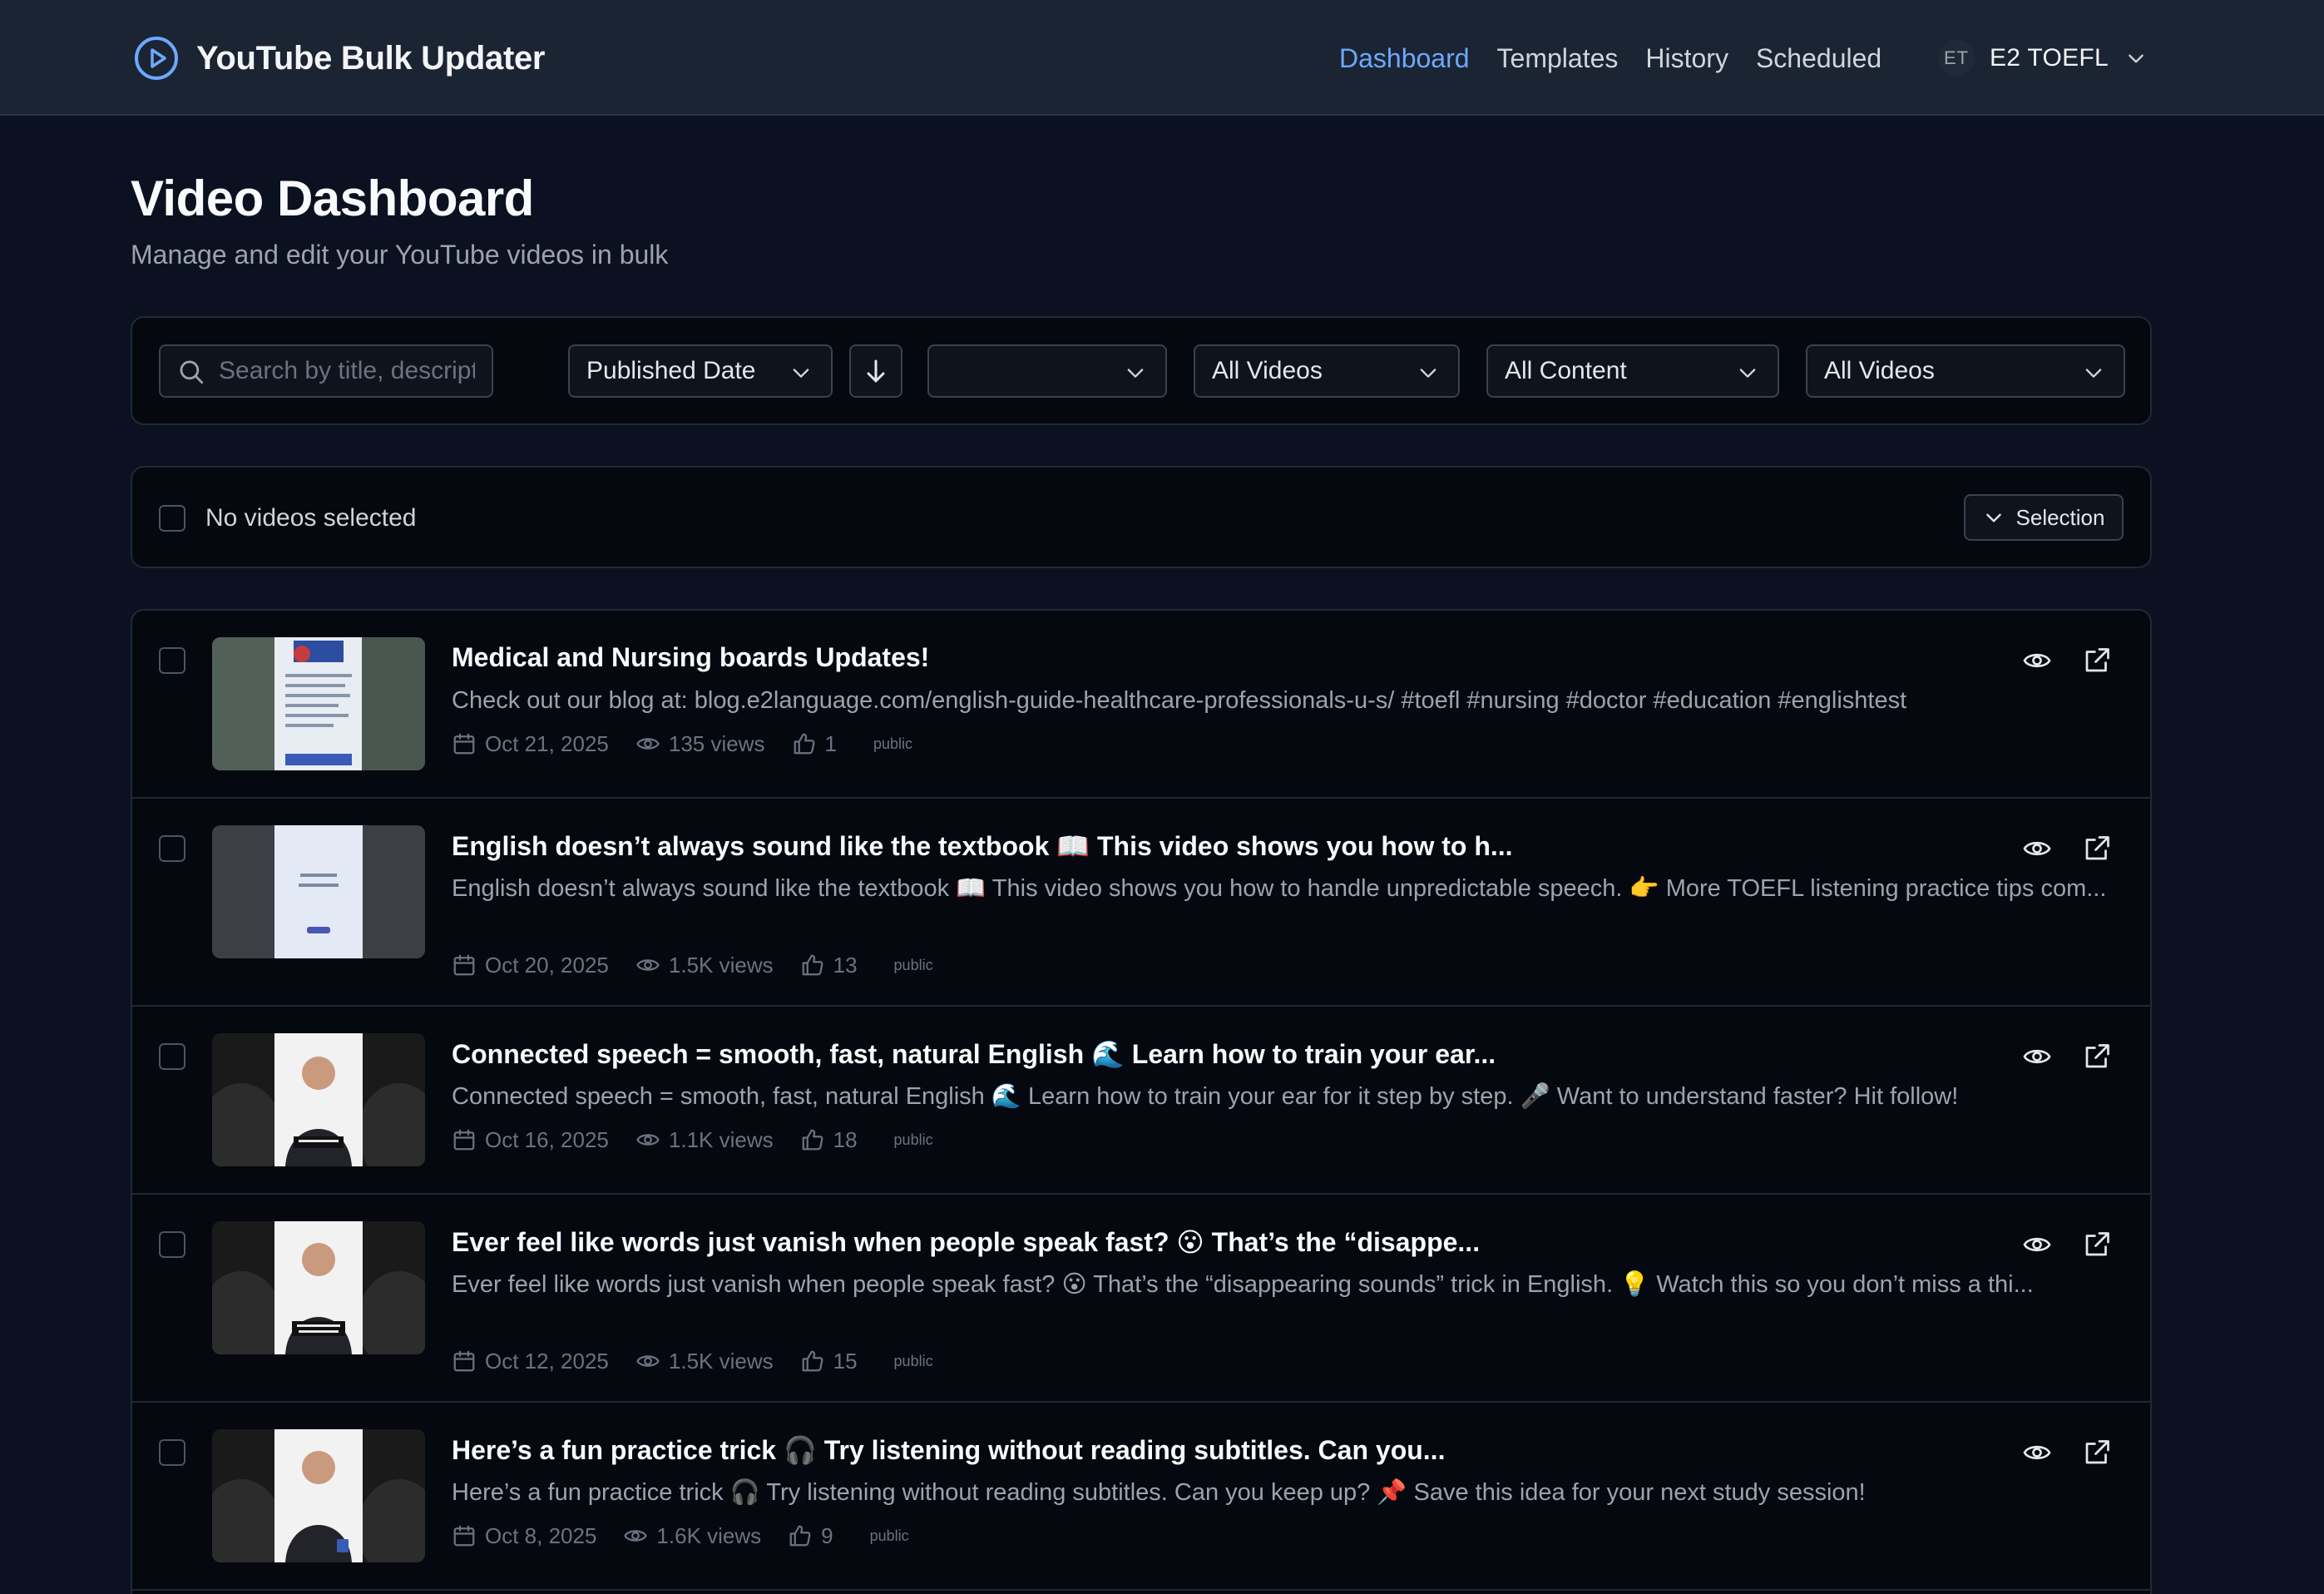 The image size is (2324, 1594). What do you see at coordinates (332, 198) in the screenshot?
I see `page-title: Video Dashboard` at bounding box center [332, 198].